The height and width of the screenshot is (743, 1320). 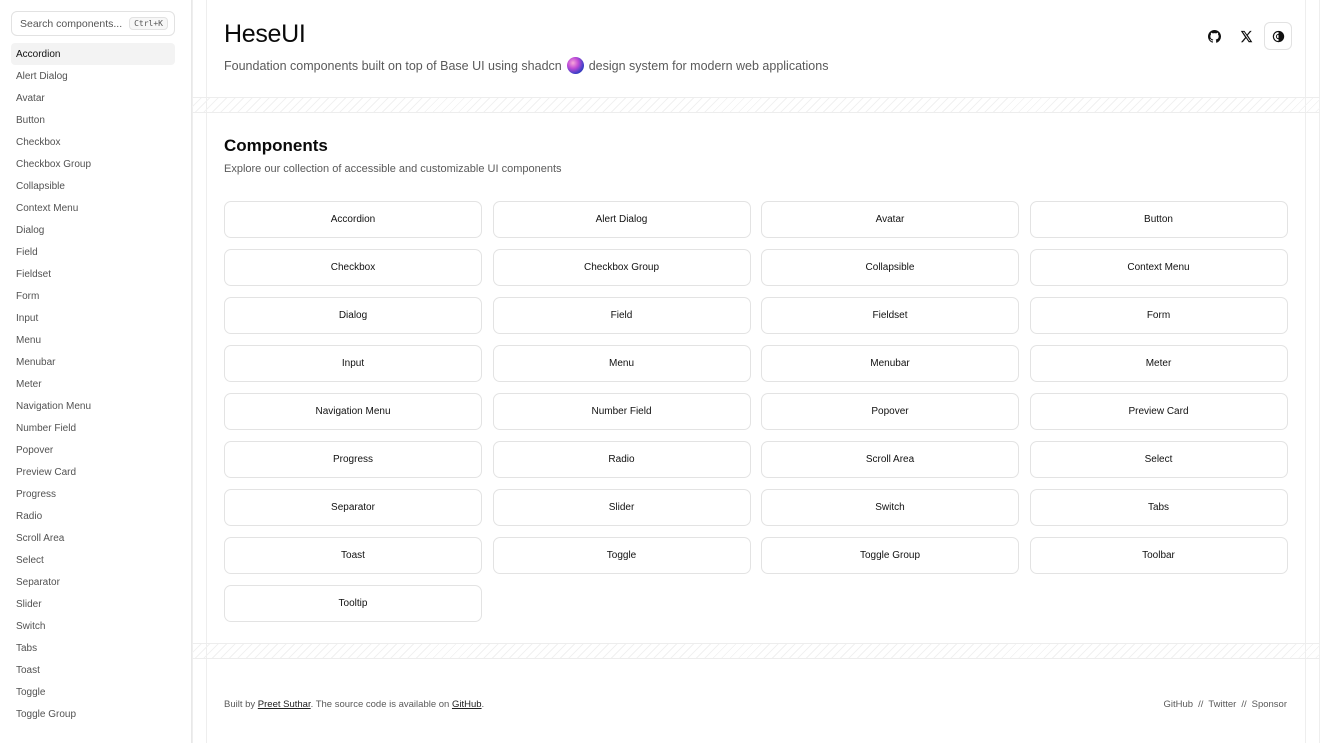 I want to click on sidebar-item-field: Field, so click(x=93, y=252).